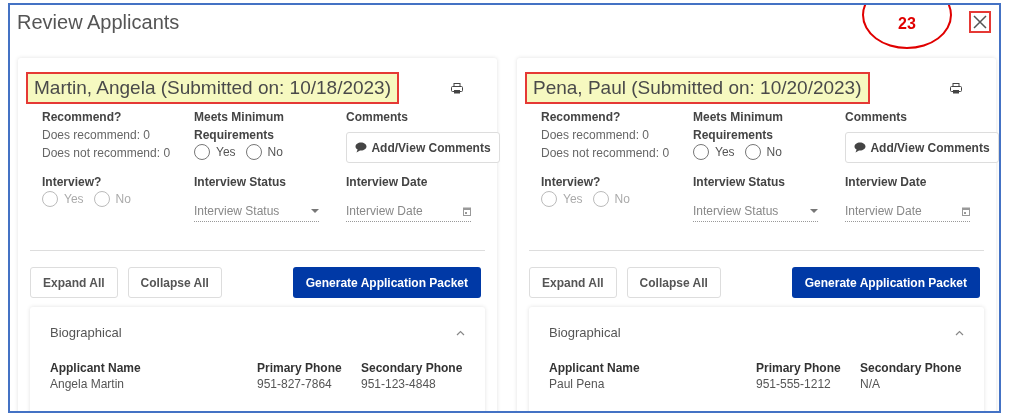 This screenshot has height=413, width=1010. Describe the element at coordinates (399, 384) in the screenshot. I see `field-value: 951-123-4848` at that location.